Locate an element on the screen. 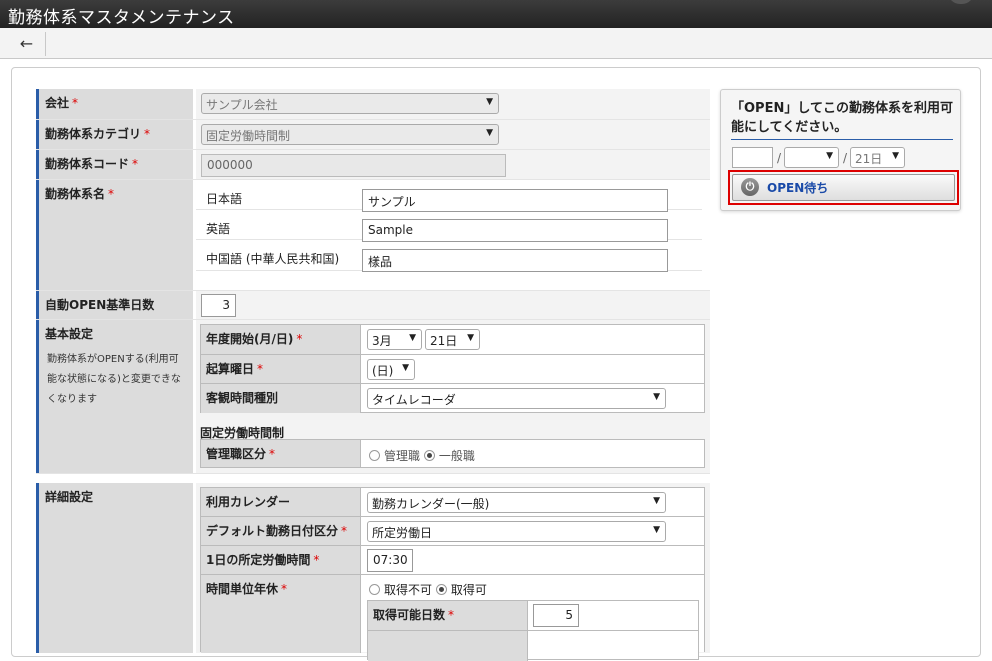 Image resolution: width=992 pixels, height=661 pixels. days-input: 5 is located at coordinates (556, 615).